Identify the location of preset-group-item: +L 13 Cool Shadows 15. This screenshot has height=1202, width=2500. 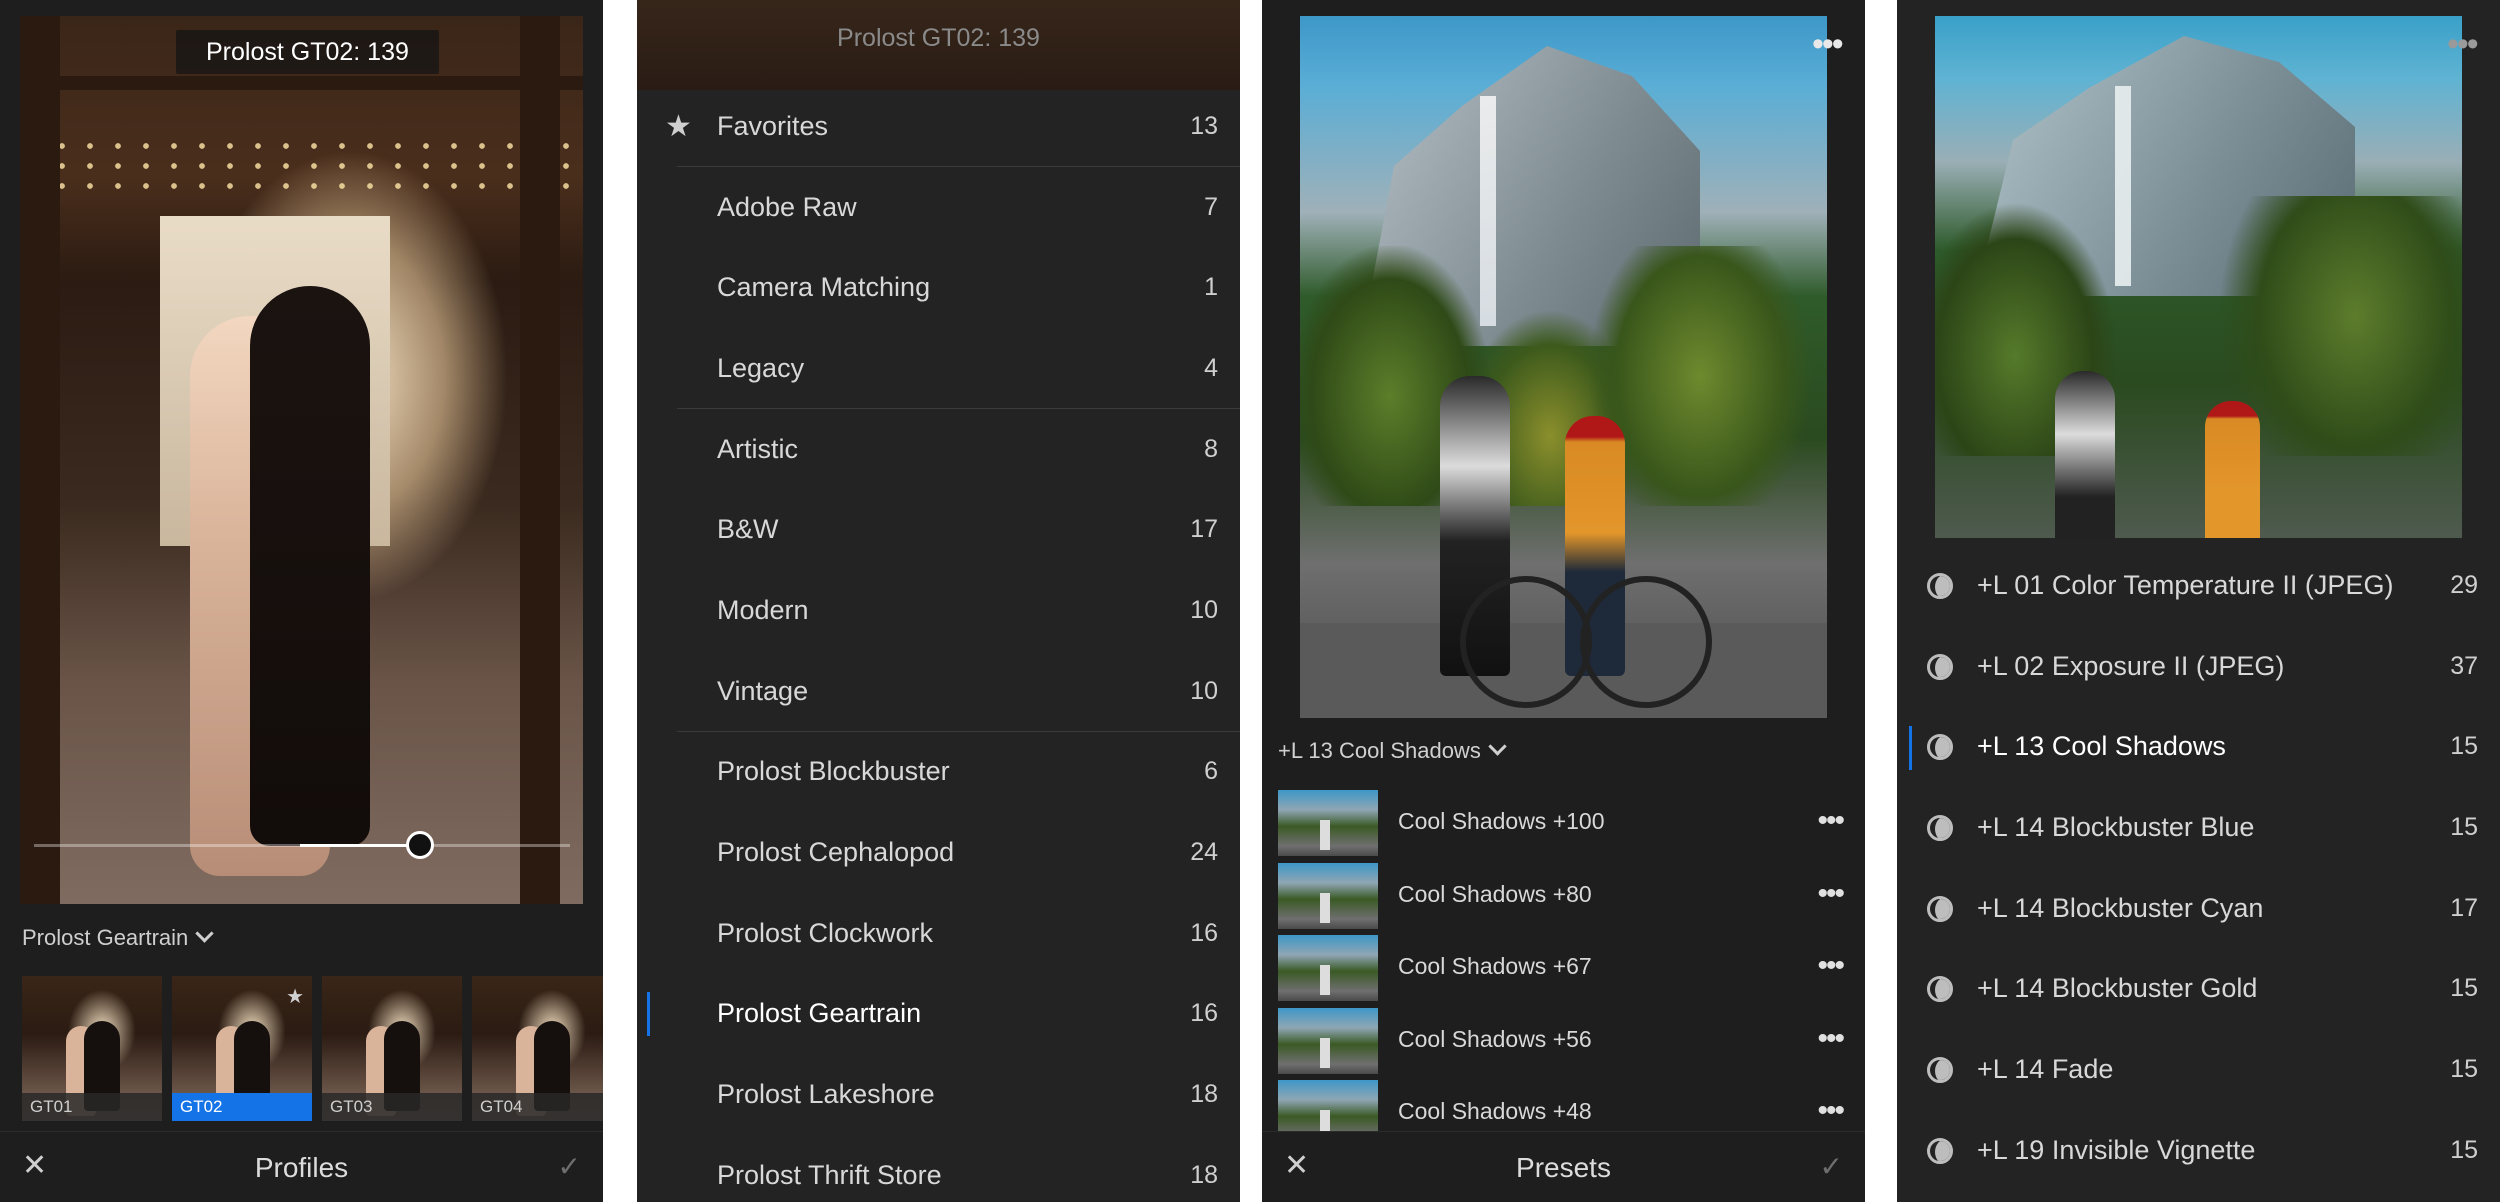
(2198, 748).